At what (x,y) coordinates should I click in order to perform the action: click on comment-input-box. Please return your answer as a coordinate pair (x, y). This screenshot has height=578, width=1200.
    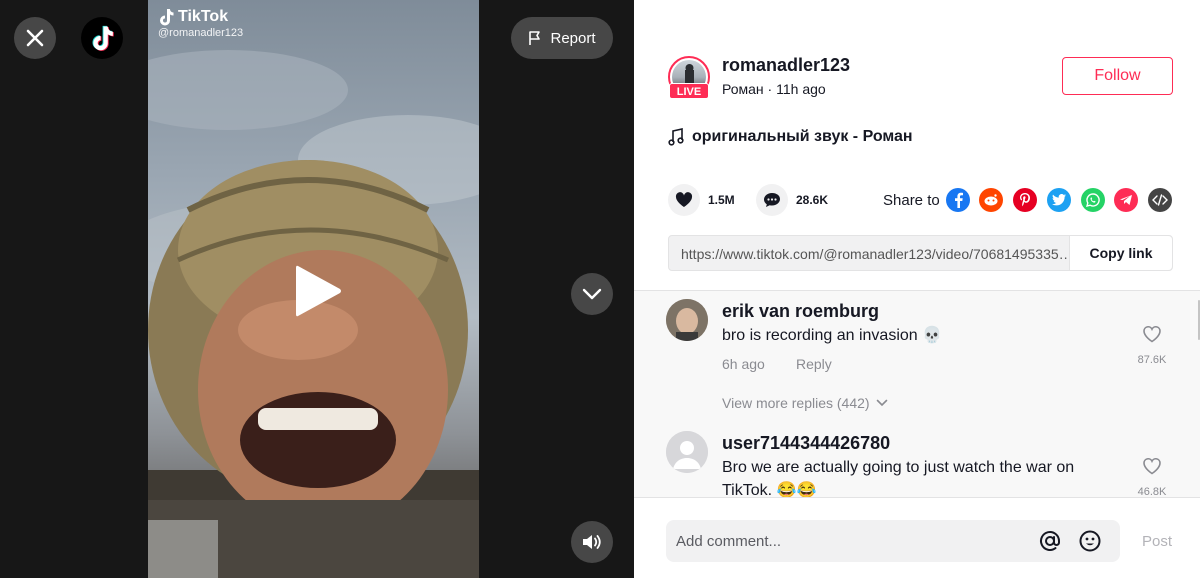
    Looking at the image, I should click on (893, 541).